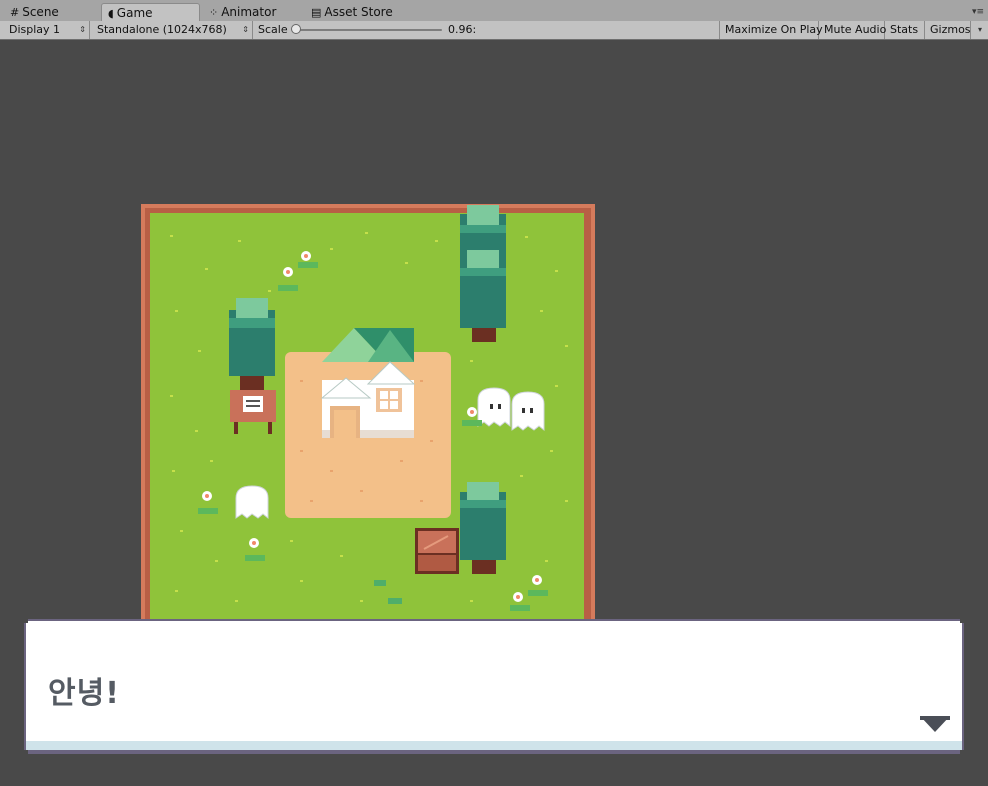  I want to click on display-dropdown: Display 1 ⇕, so click(47, 30).